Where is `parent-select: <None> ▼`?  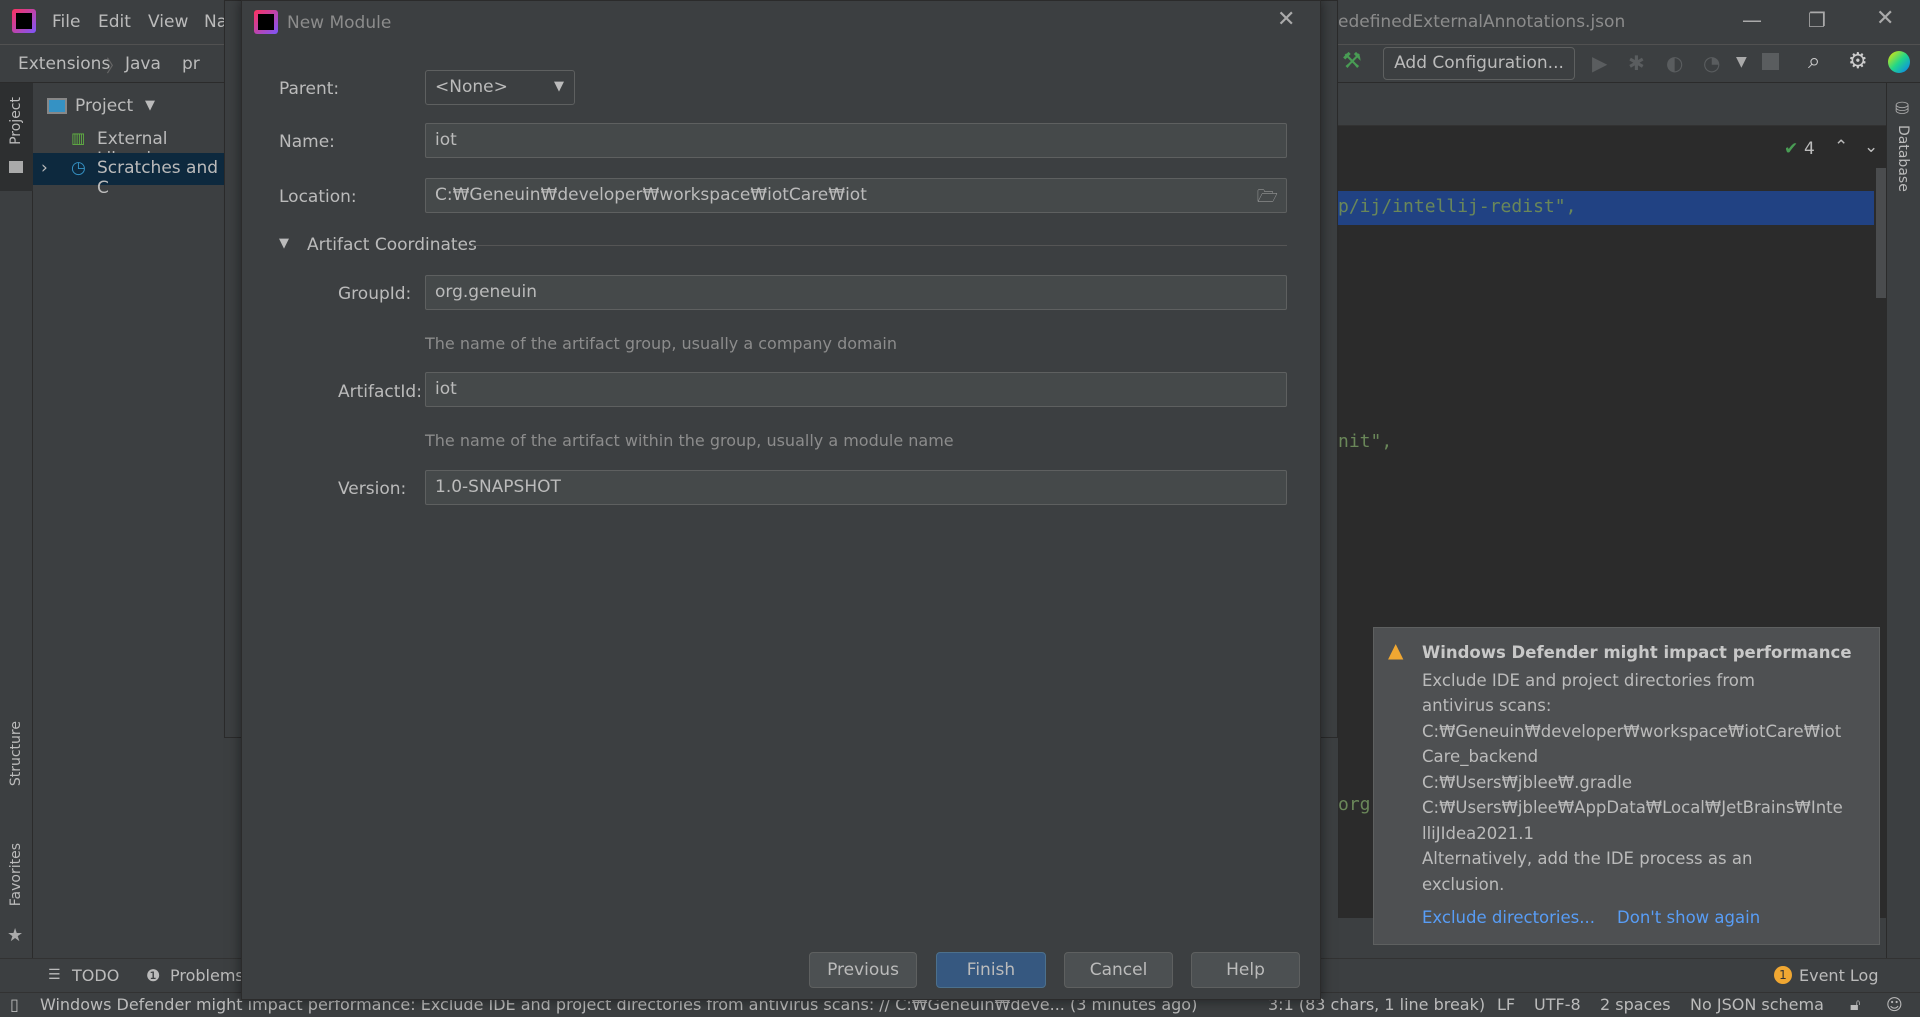 parent-select: <None> ▼ is located at coordinates (500, 87).